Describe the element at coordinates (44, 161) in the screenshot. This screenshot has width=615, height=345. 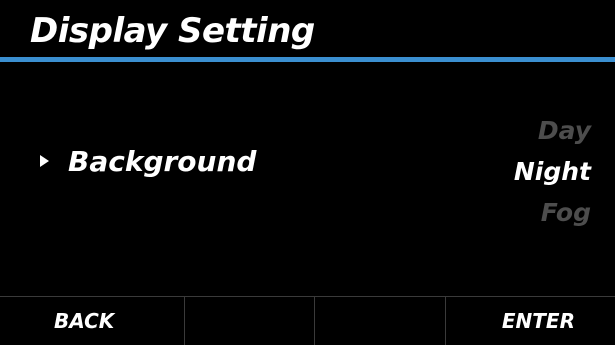
I see `pointer-arrow-icon` at that location.